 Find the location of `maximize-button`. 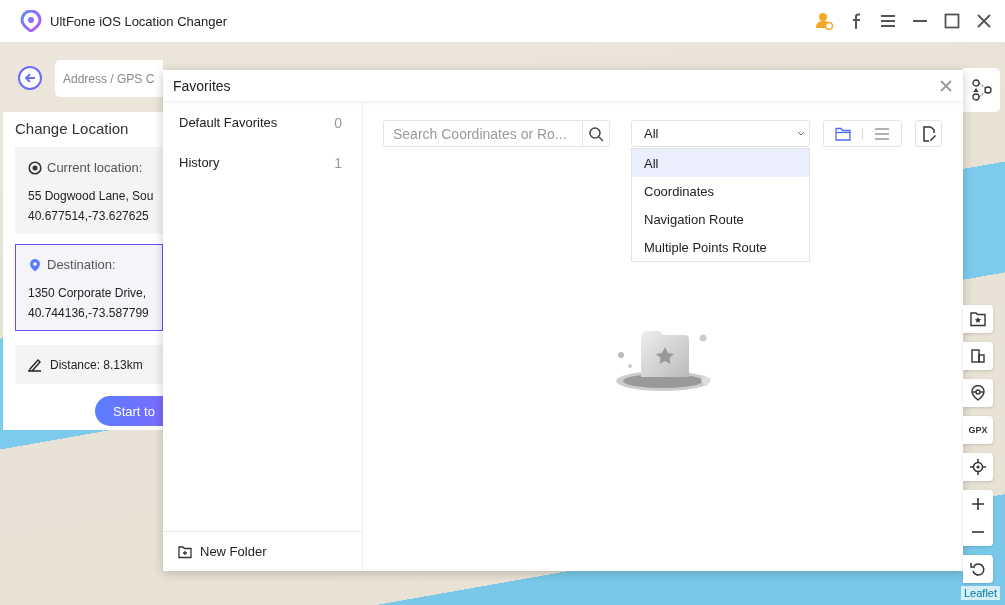

maximize-button is located at coordinates (952, 21).